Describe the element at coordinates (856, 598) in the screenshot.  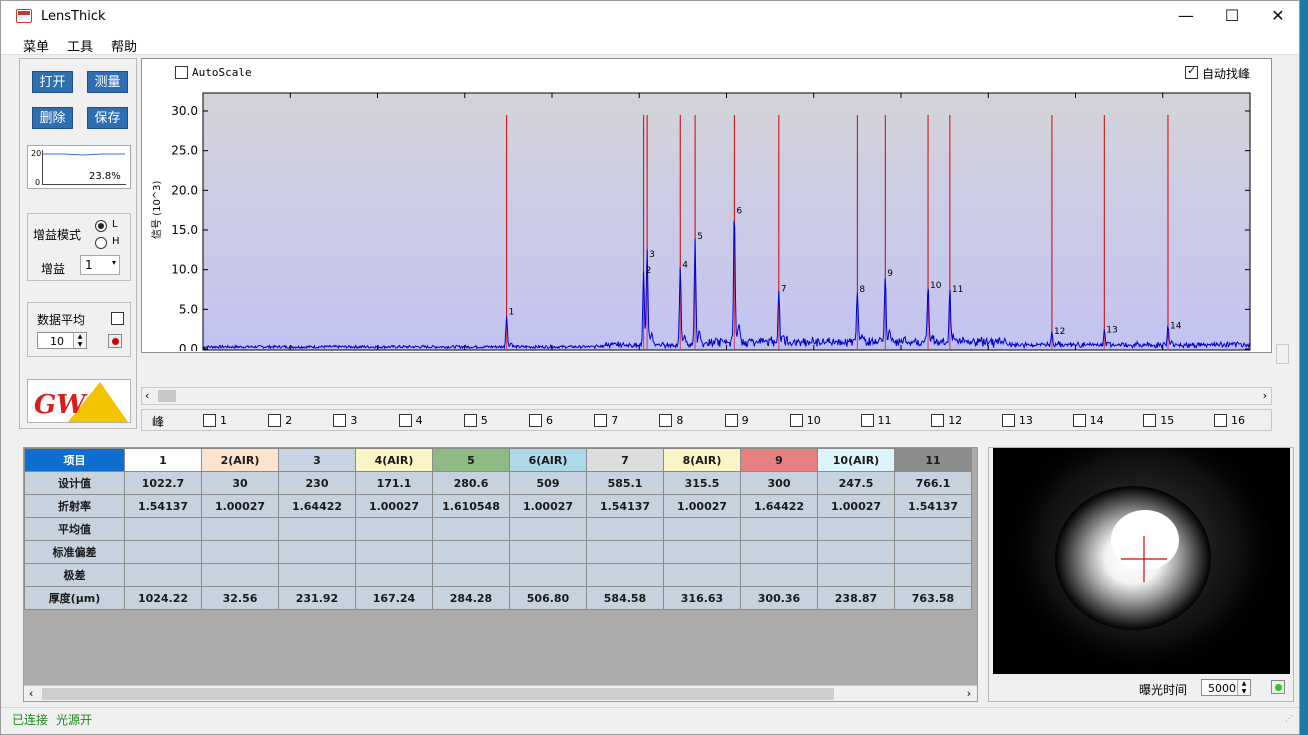
I see `table-cell: 238.87` at that location.